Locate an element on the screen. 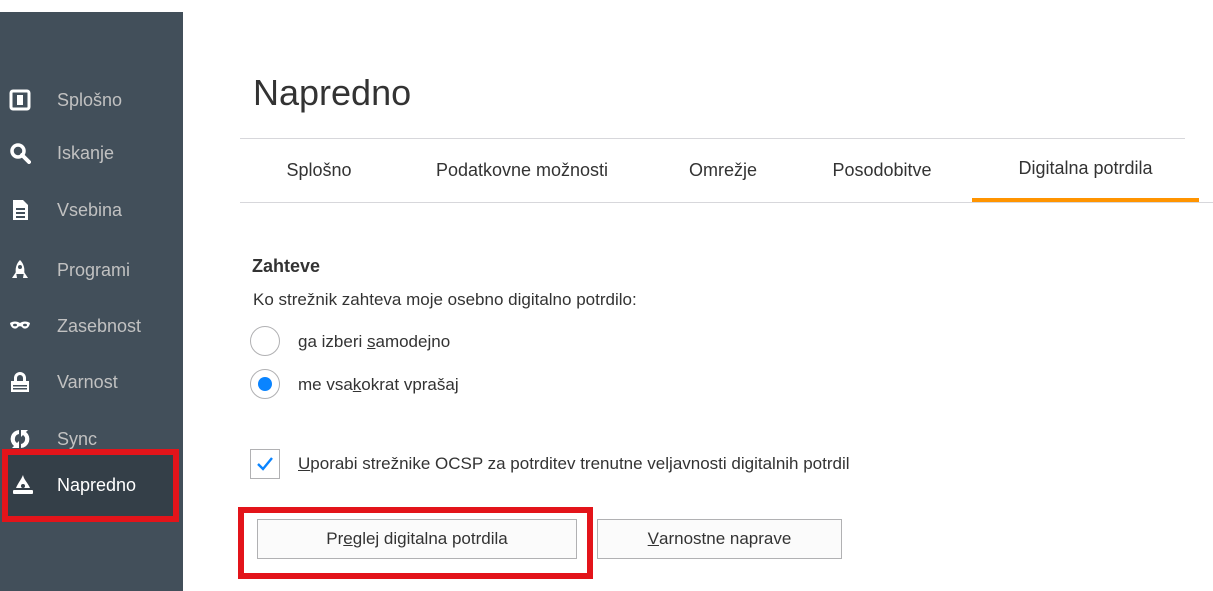 Image resolution: width=1213 pixels, height=591 pixels. tab-certificates: Digitalna potrdila is located at coordinates (1085, 170).